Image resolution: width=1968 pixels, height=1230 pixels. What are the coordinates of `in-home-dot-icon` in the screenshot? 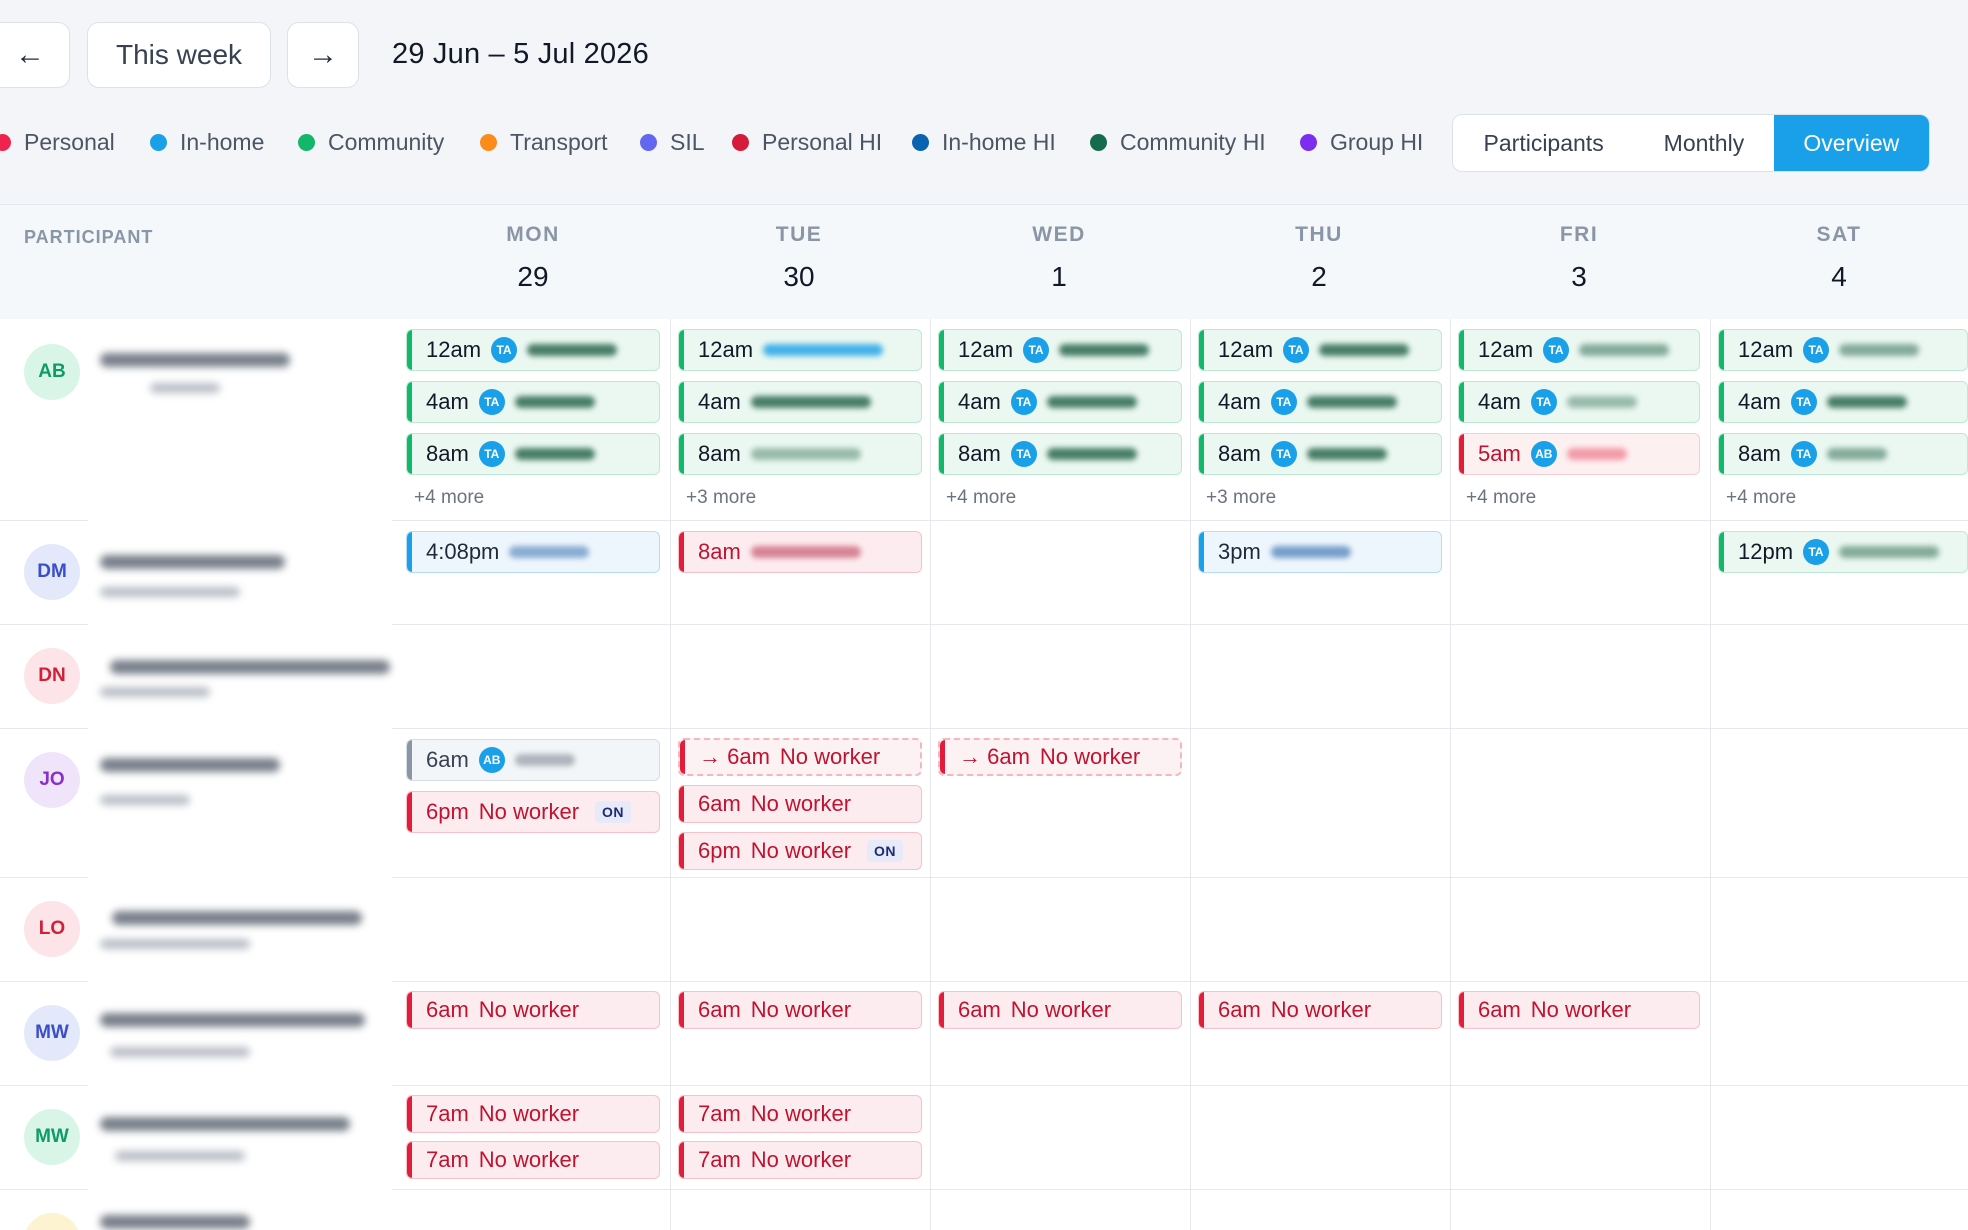 It's located at (158, 142).